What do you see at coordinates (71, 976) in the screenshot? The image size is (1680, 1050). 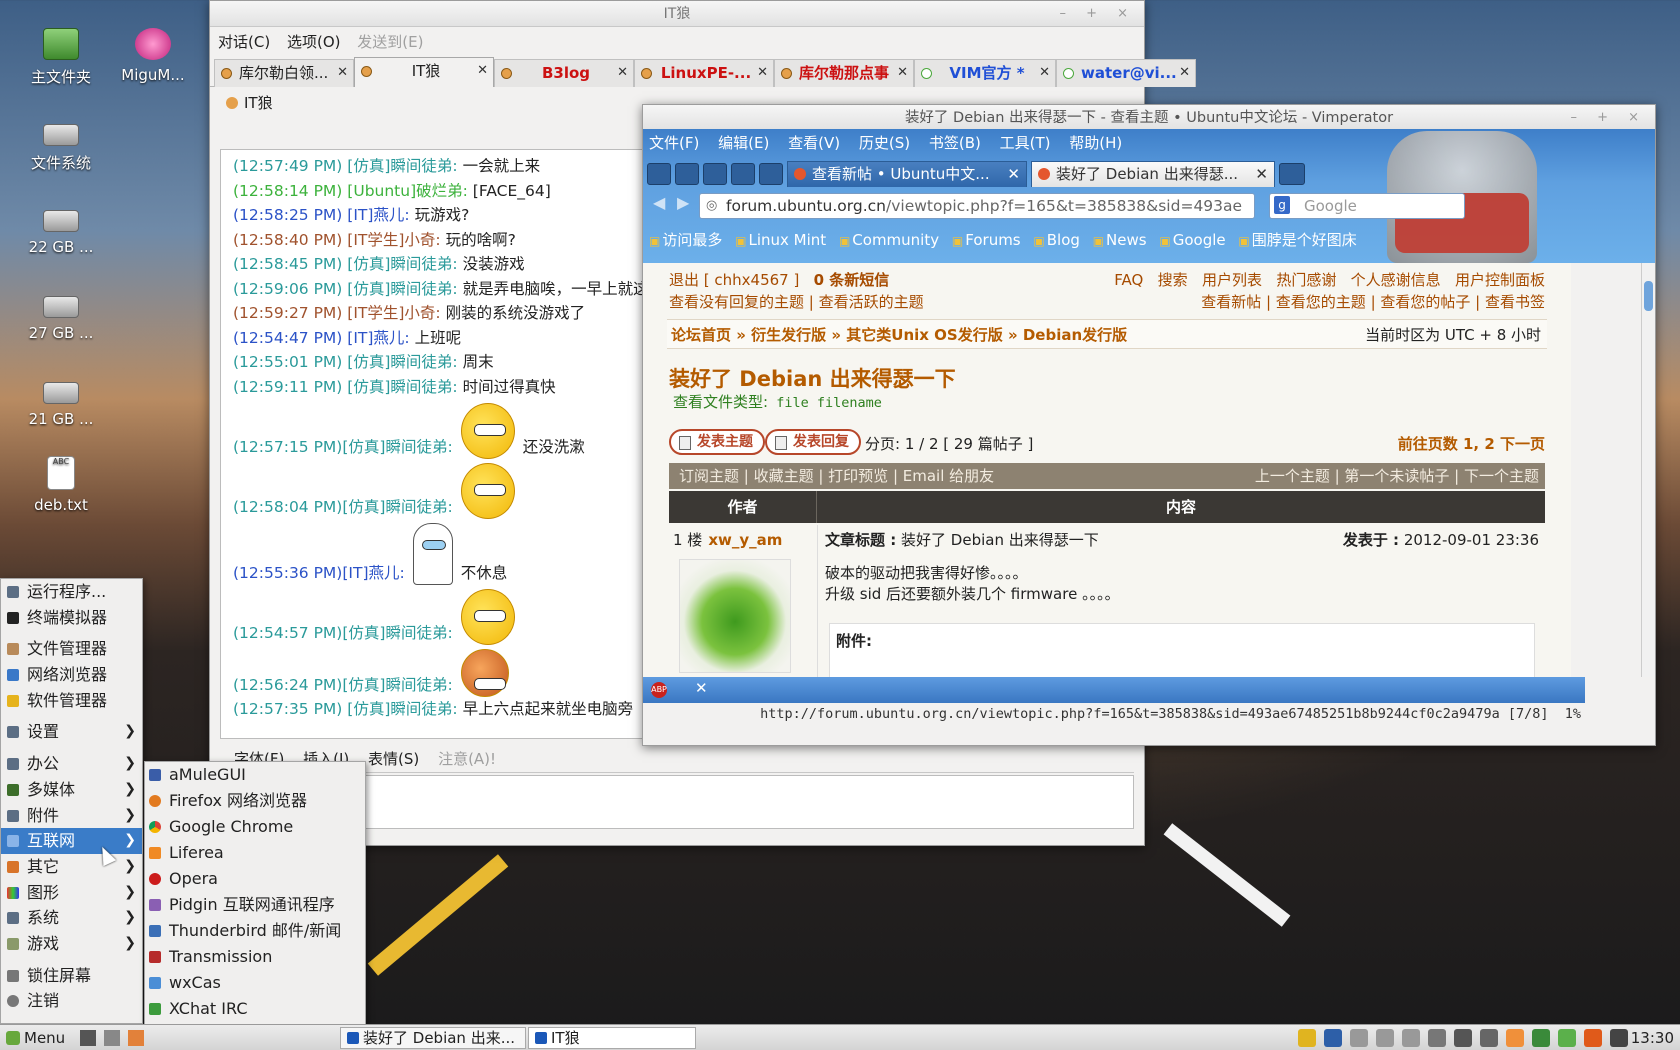 I see `menu-lock-screen: 锁住屏幕` at bounding box center [71, 976].